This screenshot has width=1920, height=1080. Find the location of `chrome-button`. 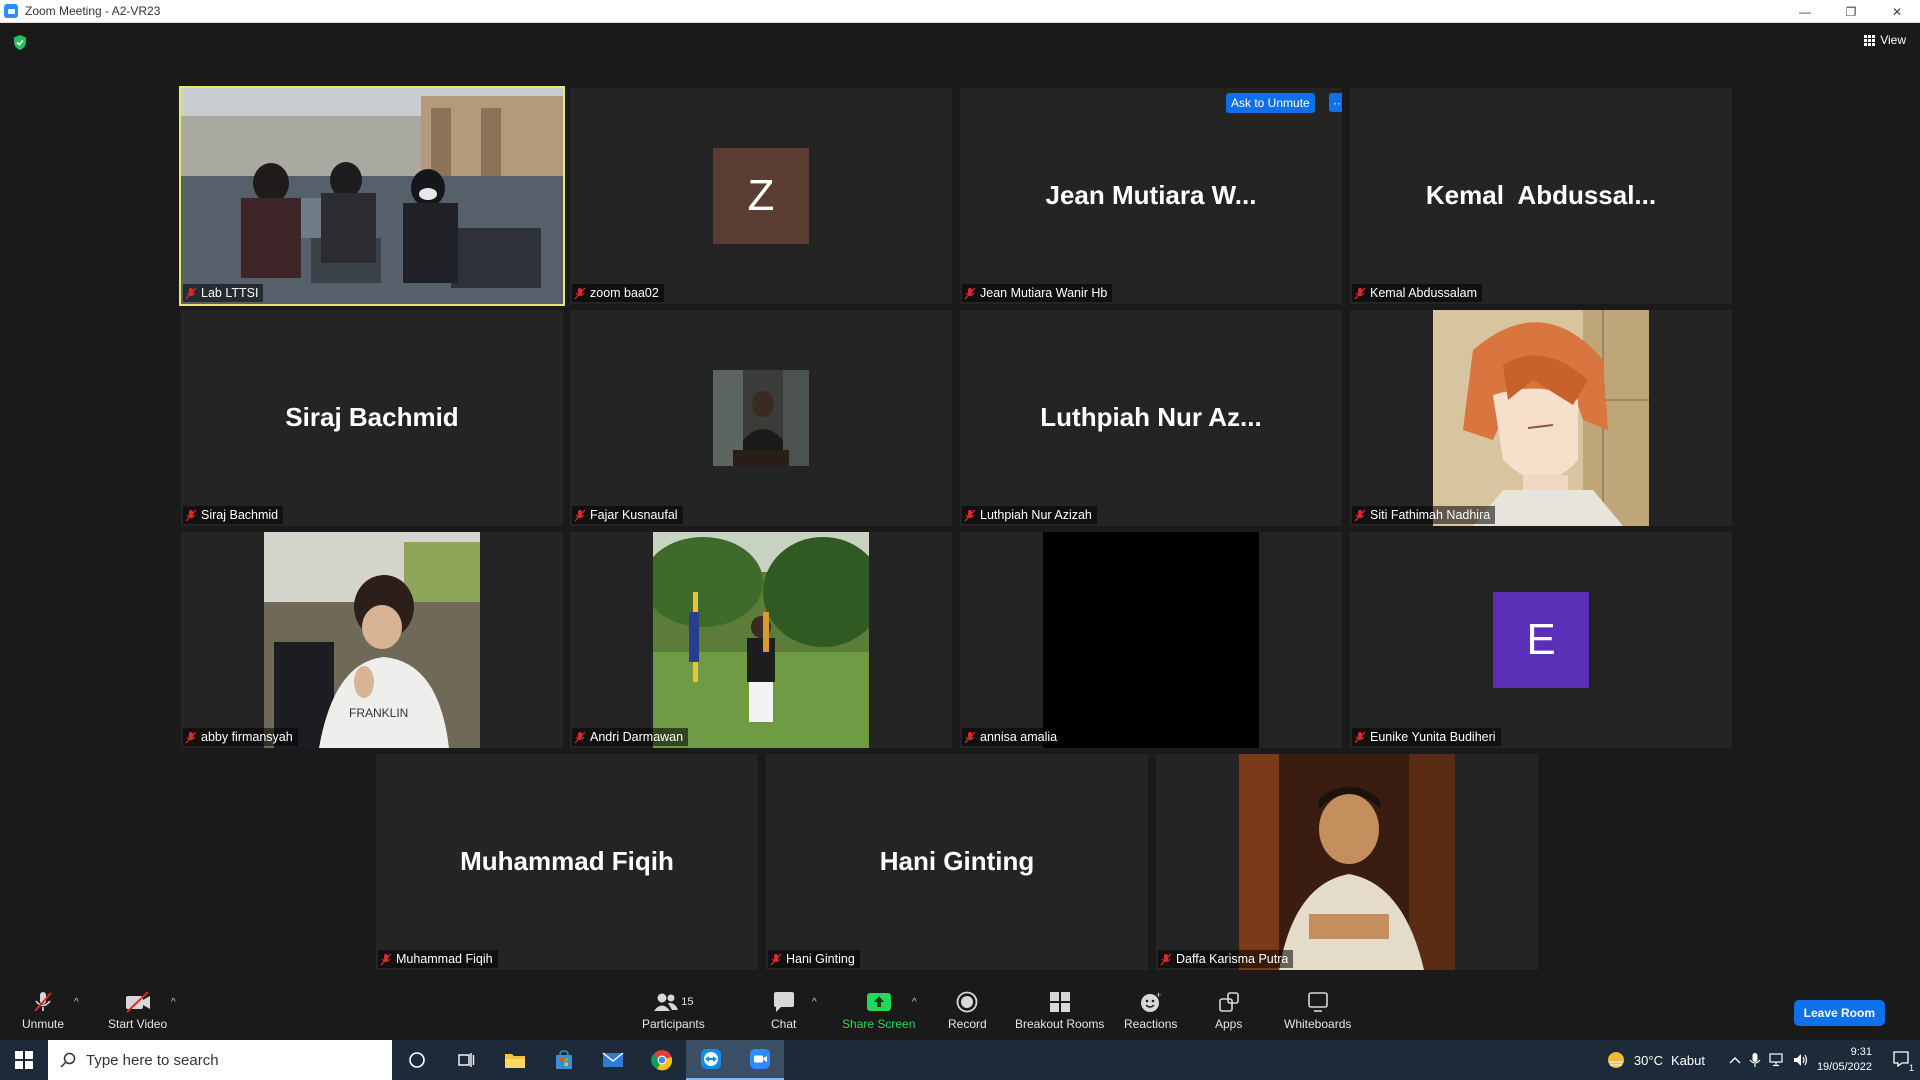

chrome-button is located at coordinates (661, 1060).